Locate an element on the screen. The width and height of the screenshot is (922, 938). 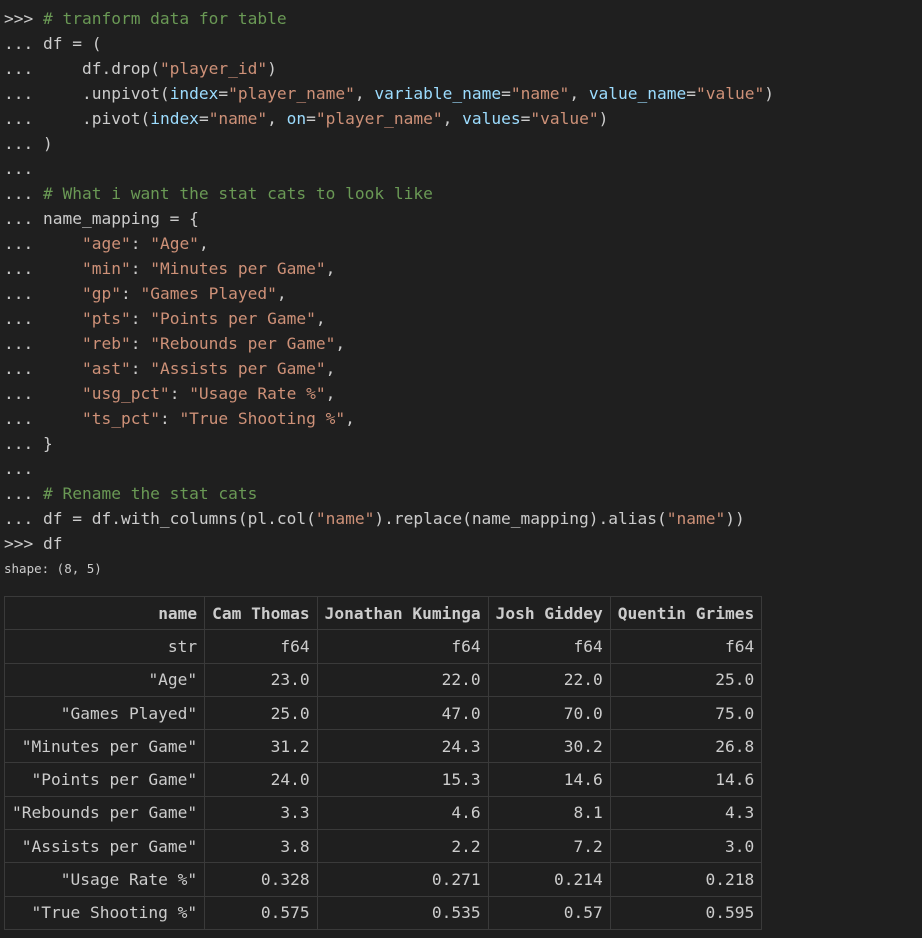
code-token: "value" is located at coordinates (564, 118).